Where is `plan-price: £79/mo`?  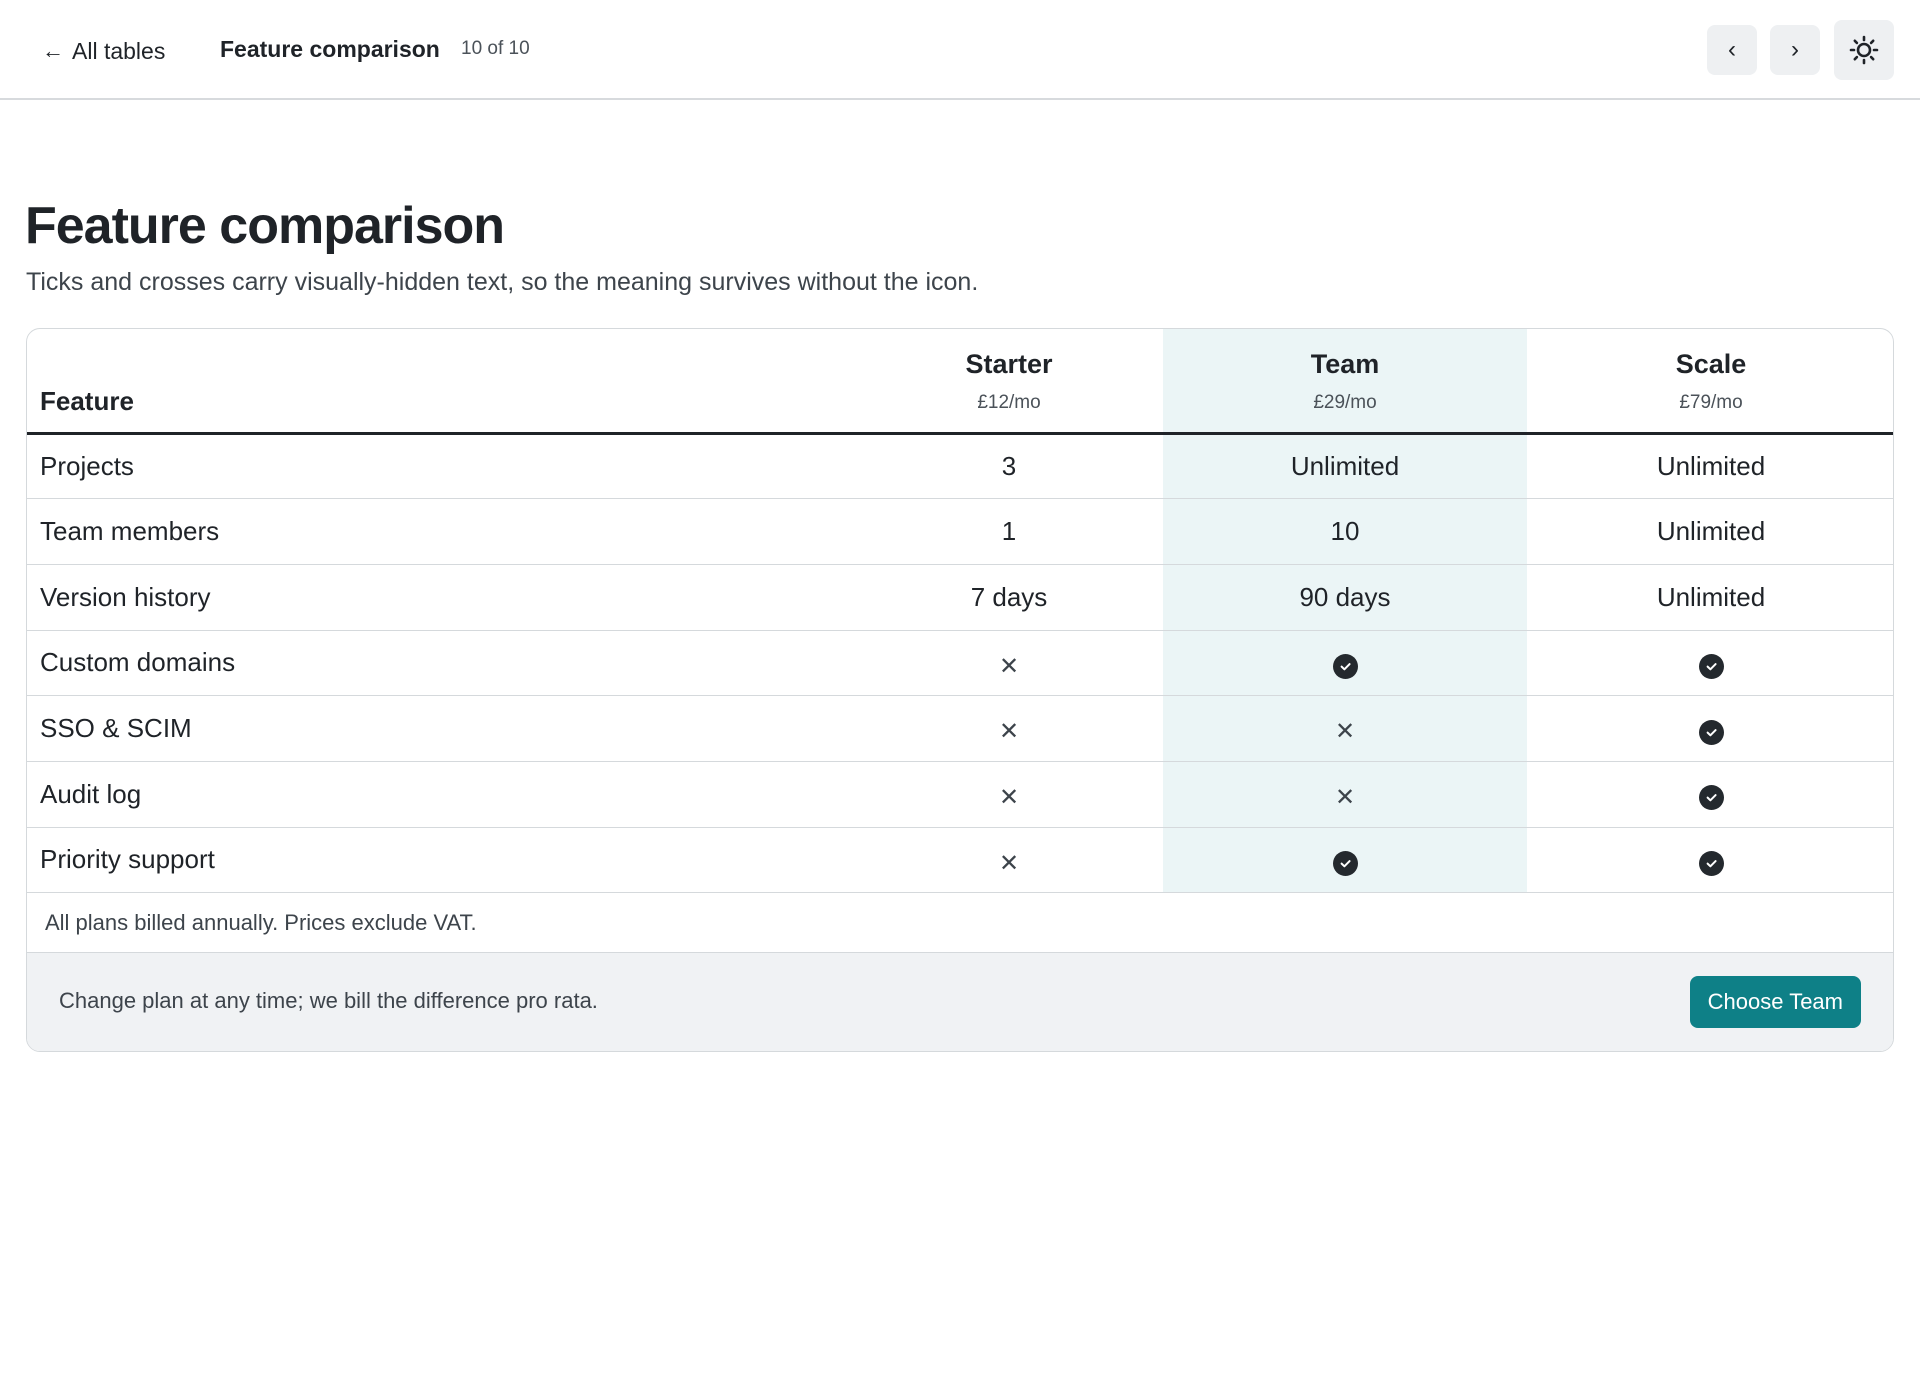
plan-price: £79/mo is located at coordinates (1711, 402).